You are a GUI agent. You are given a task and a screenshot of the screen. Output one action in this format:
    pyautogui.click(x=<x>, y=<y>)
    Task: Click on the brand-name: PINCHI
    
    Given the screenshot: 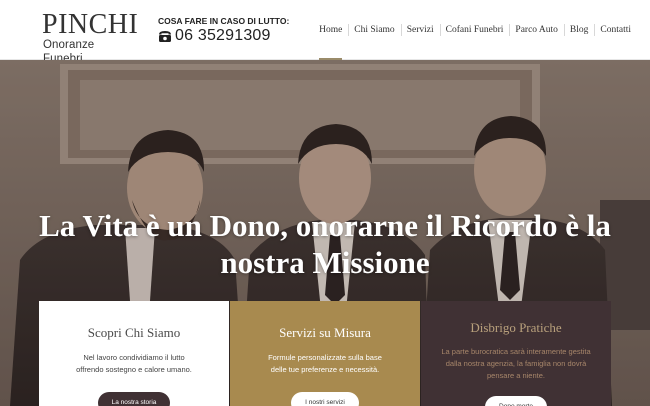 What is the action you would take?
    pyautogui.click(x=90, y=24)
    